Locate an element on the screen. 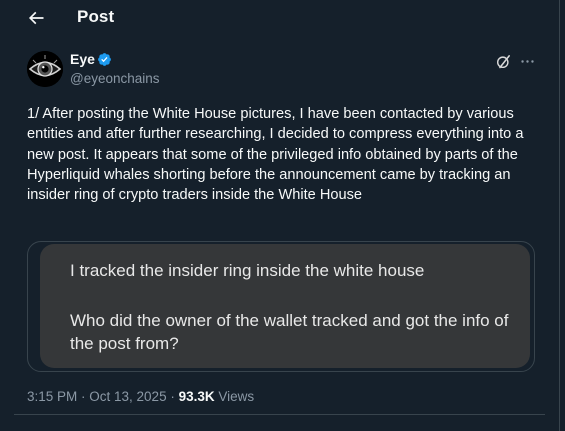  back-button is located at coordinates (36, 18).